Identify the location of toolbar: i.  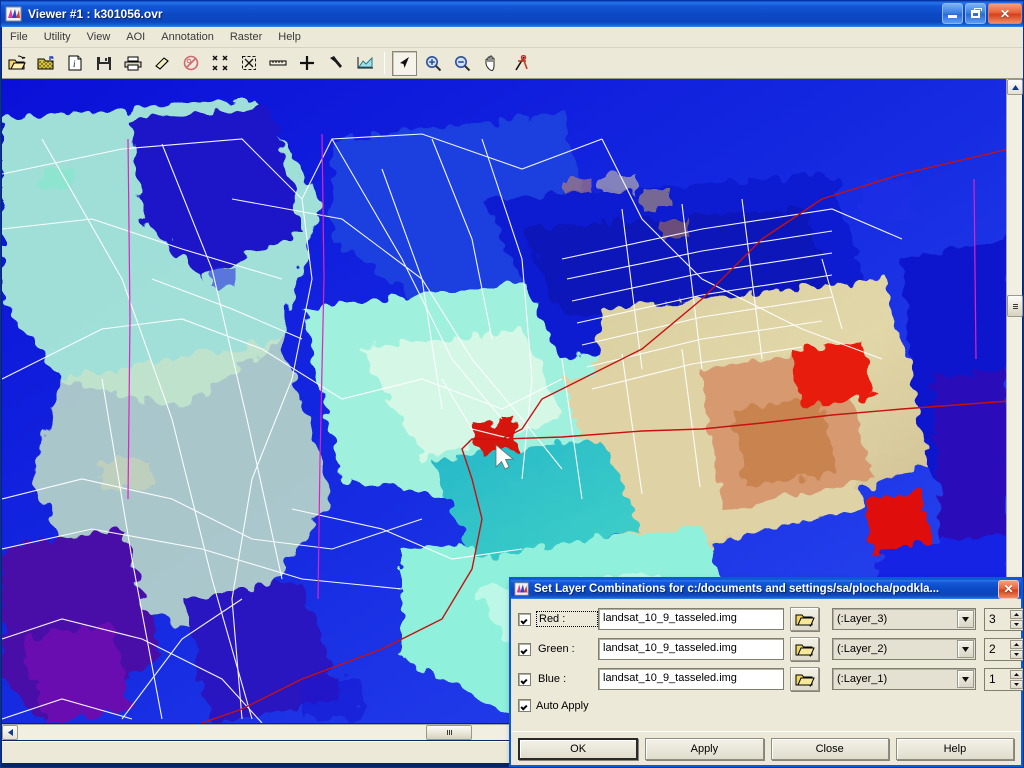
(512, 63).